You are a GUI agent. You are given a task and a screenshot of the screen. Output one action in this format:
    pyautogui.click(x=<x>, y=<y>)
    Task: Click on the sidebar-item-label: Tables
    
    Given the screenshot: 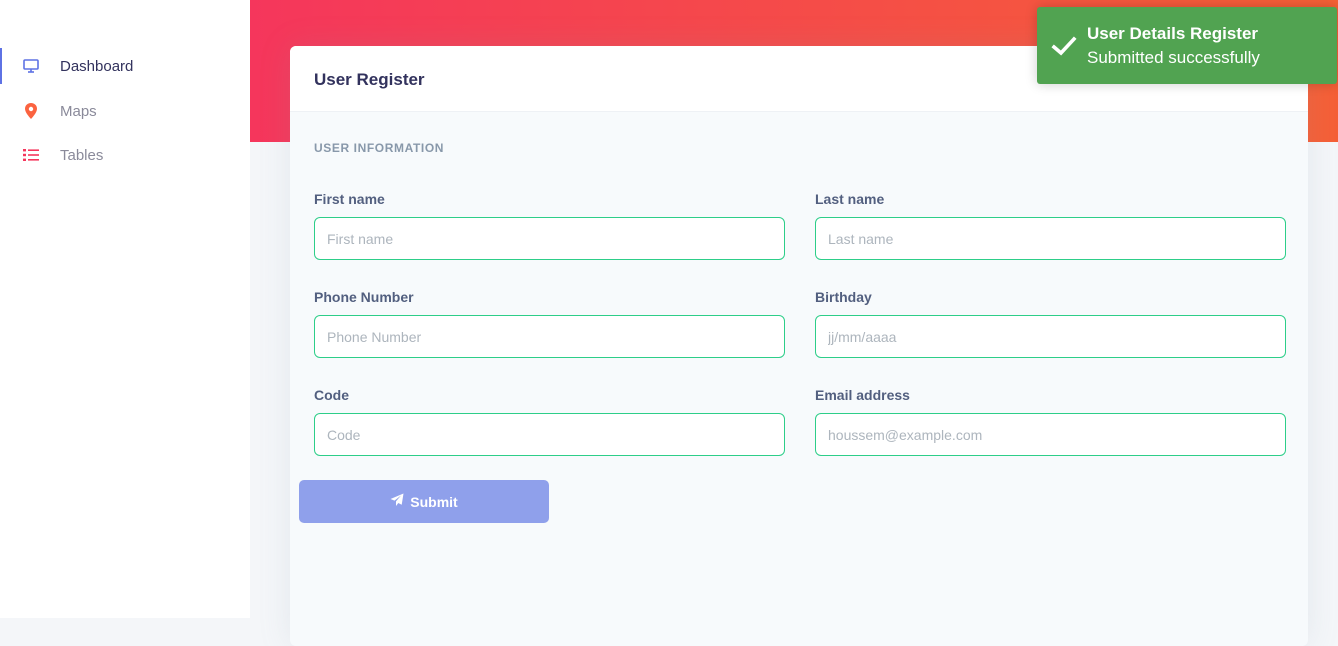 What is the action you would take?
    pyautogui.click(x=82, y=155)
    